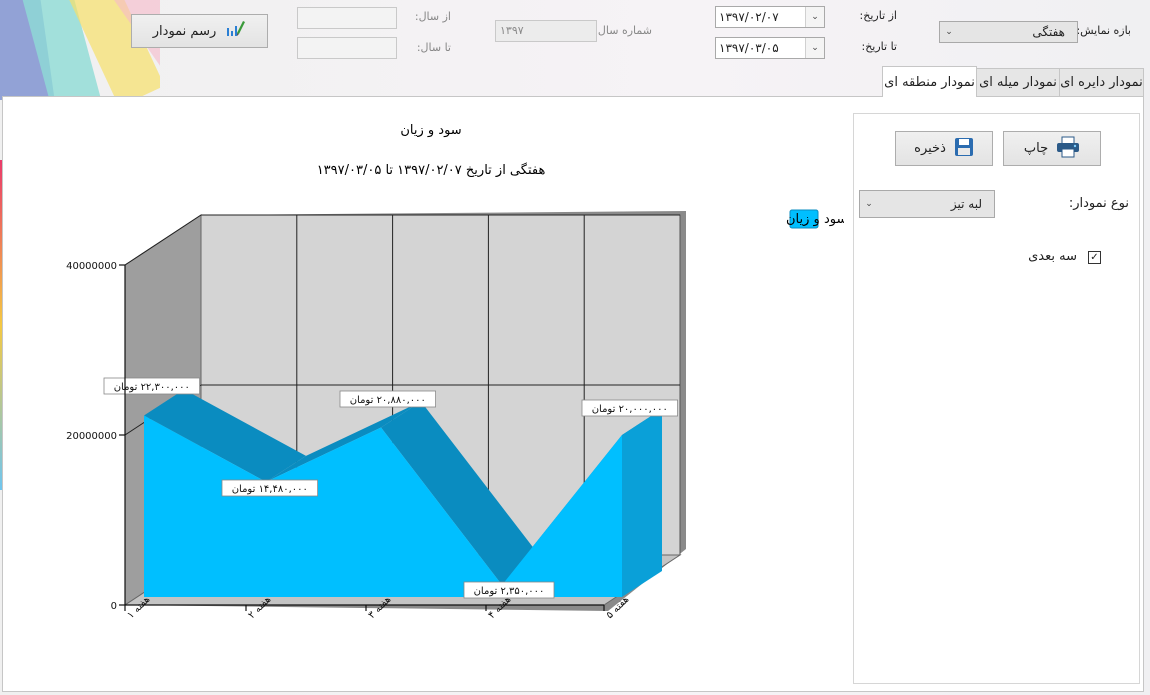  What do you see at coordinates (1008, 32) in the screenshot?
I see `range-select: ⌄ هفتگی` at bounding box center [1008, 32].